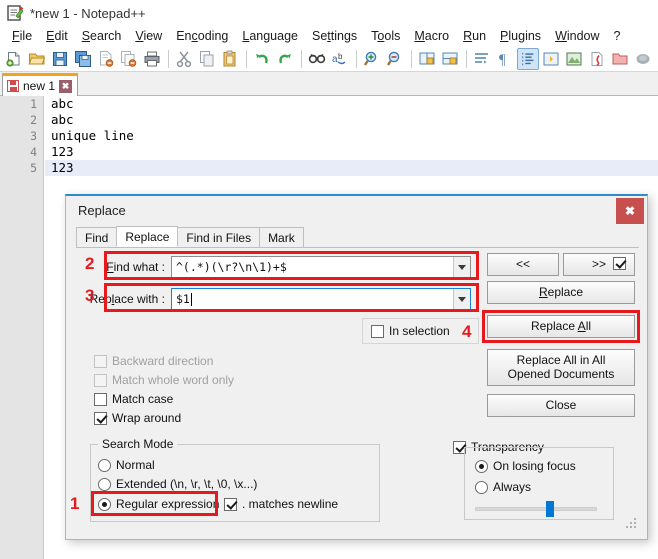  Describe the element at coordinates (534, 466) in the screenshot. I see `on-losing-focus-label: On losing focus` at that location.